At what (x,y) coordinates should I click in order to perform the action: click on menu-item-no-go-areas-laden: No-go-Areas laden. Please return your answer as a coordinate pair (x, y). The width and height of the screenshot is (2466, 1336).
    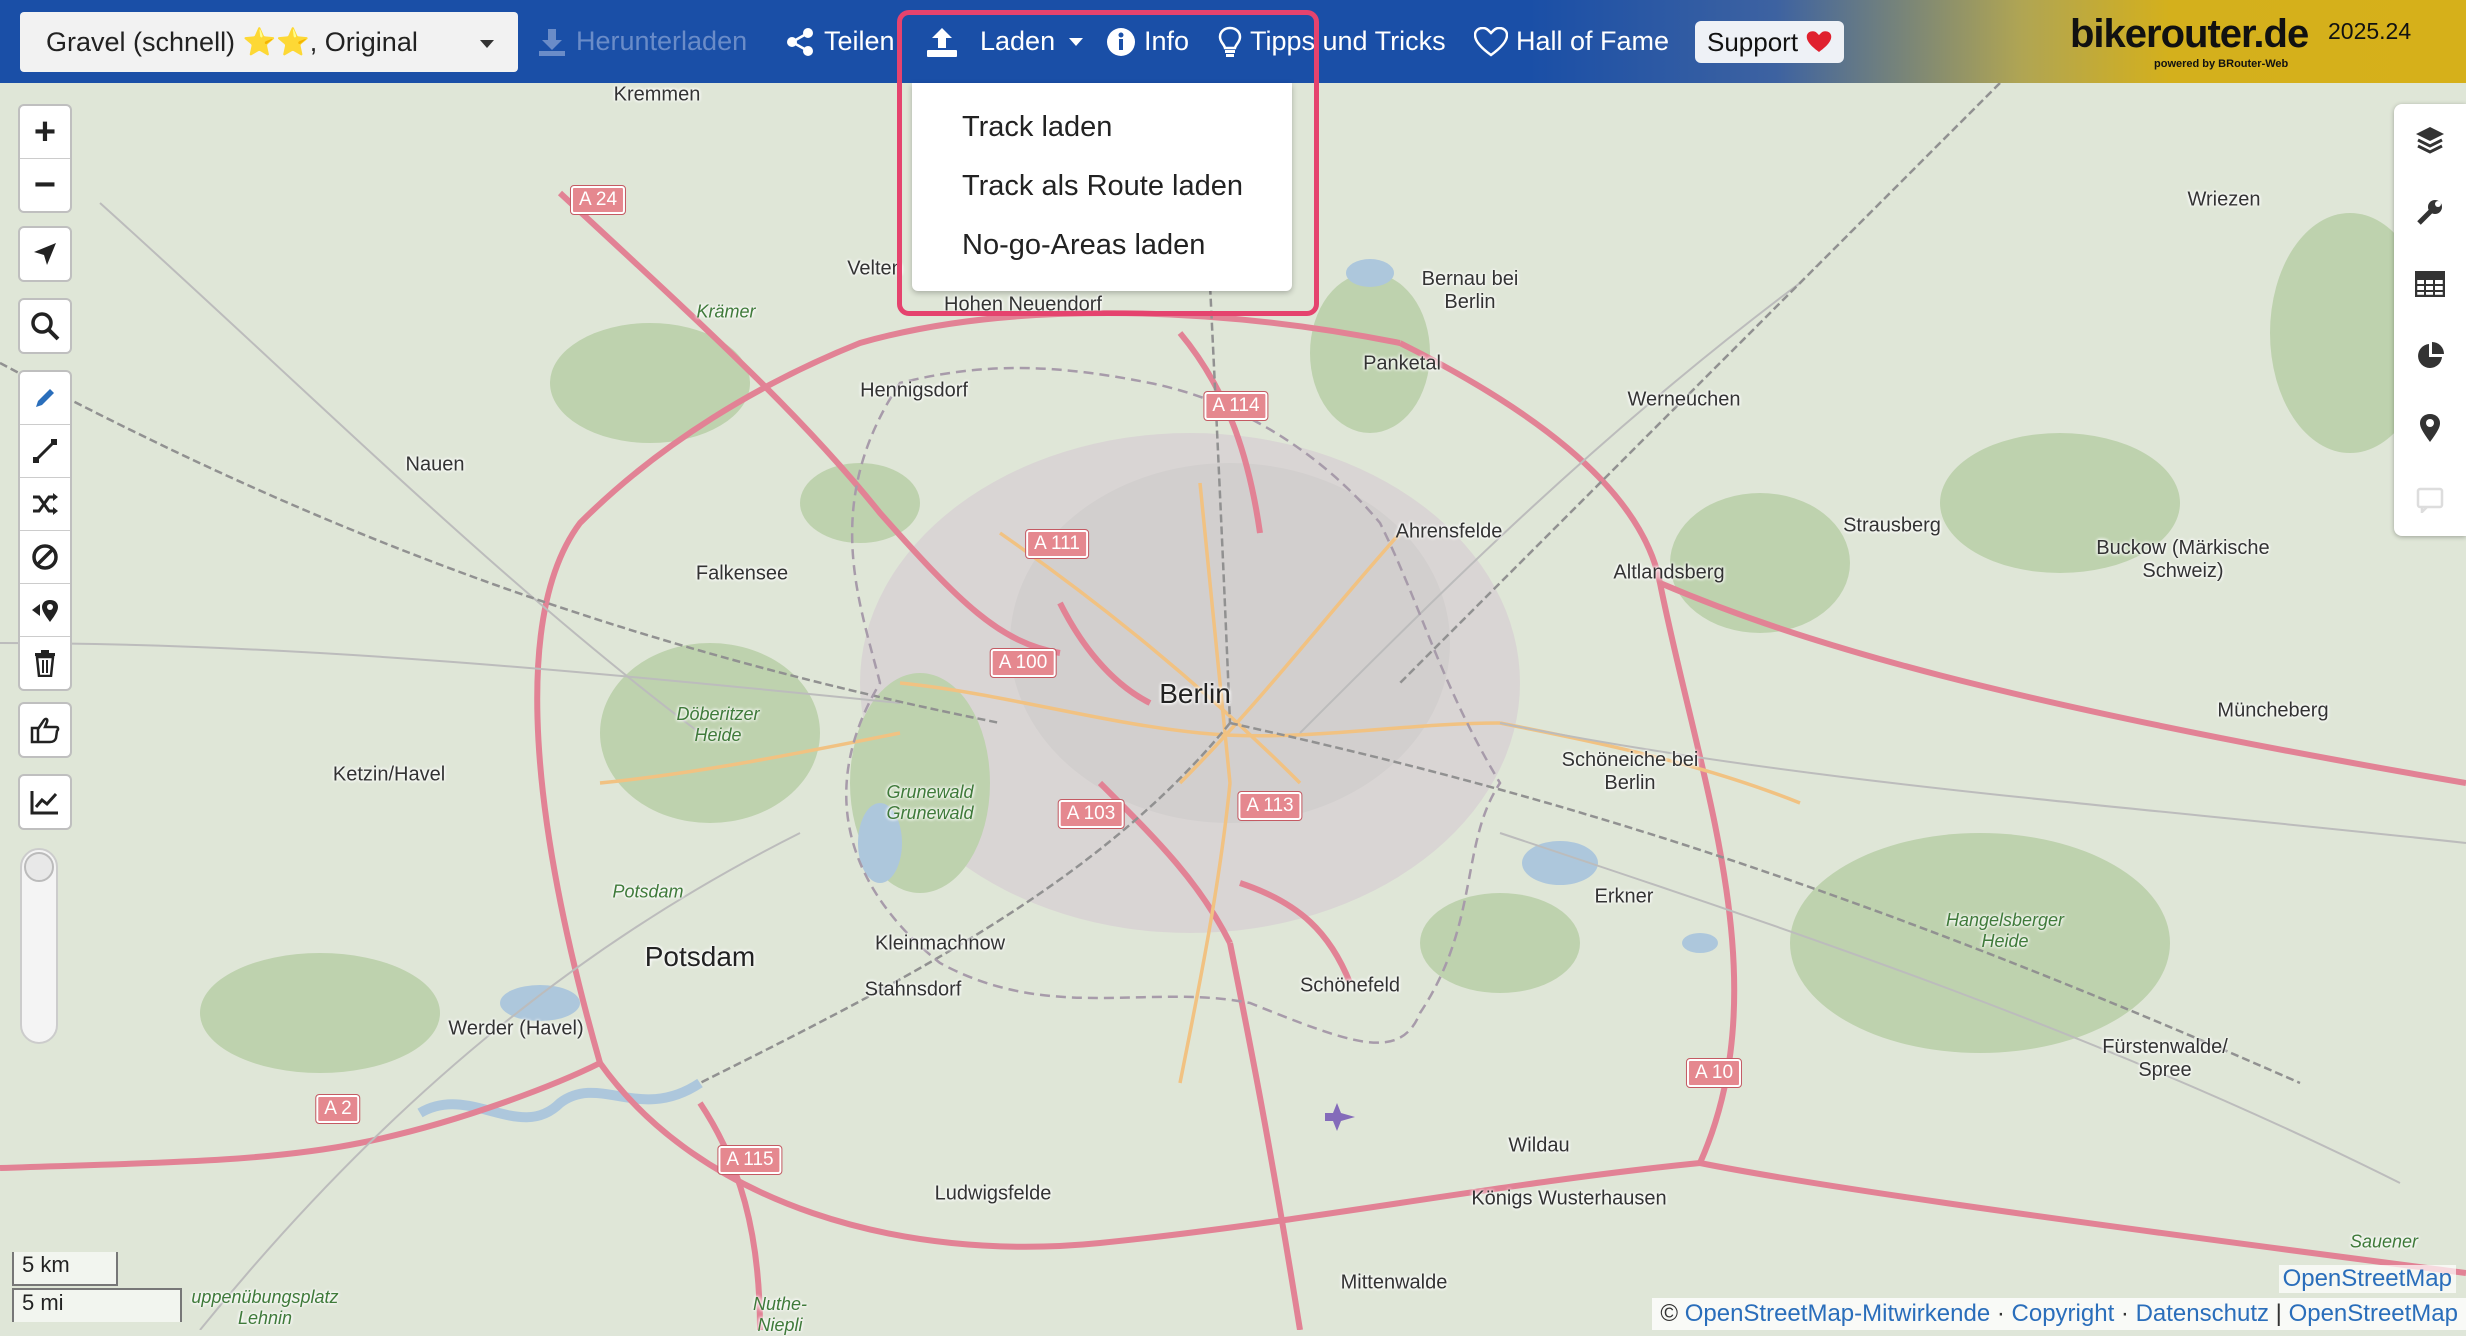
    Looking at the image, I should click on (1083, 245).